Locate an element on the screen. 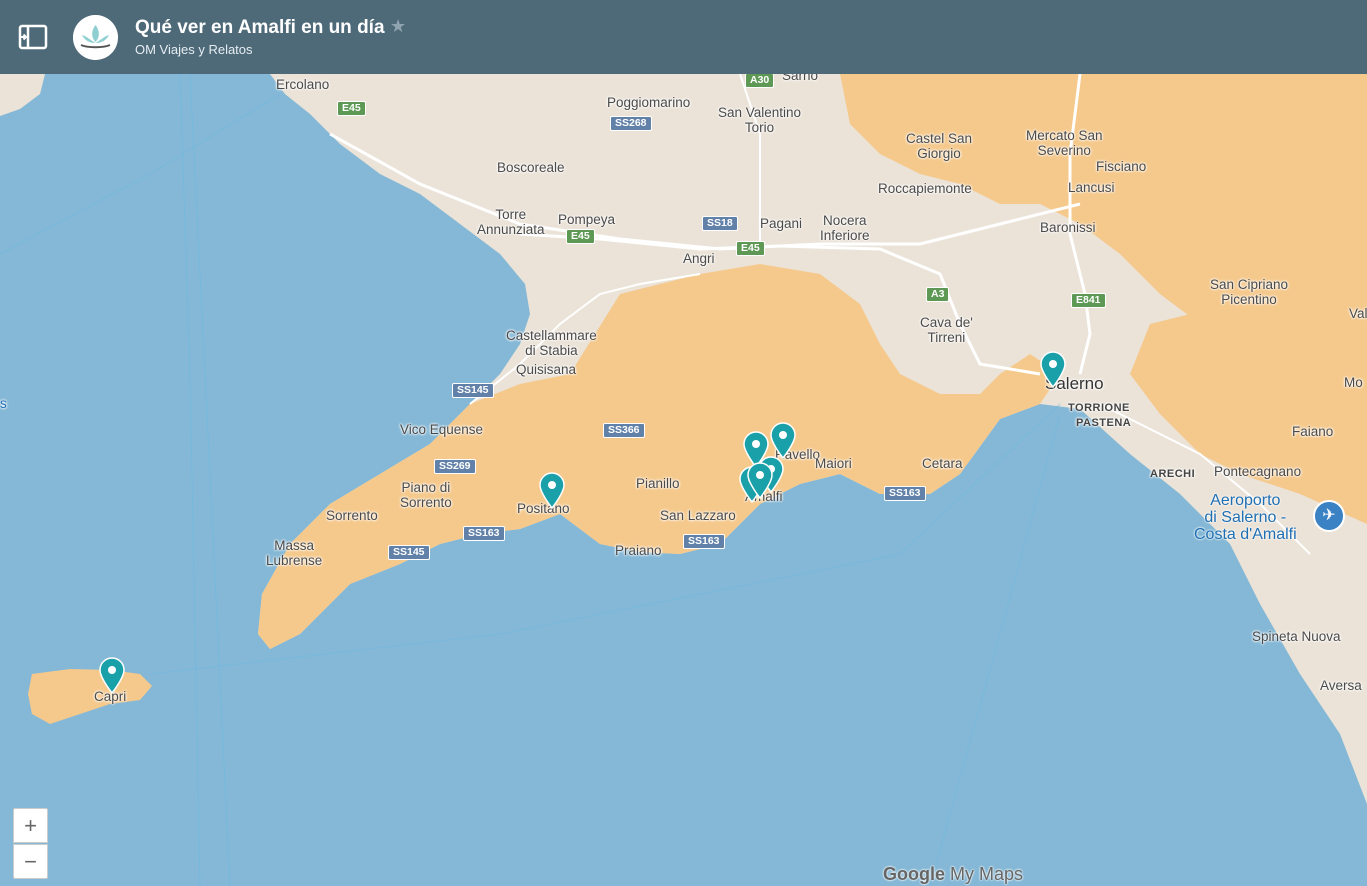  place-label-castel-san-giorgio: Castel San Giorgio is located at coordinates (939, 146).